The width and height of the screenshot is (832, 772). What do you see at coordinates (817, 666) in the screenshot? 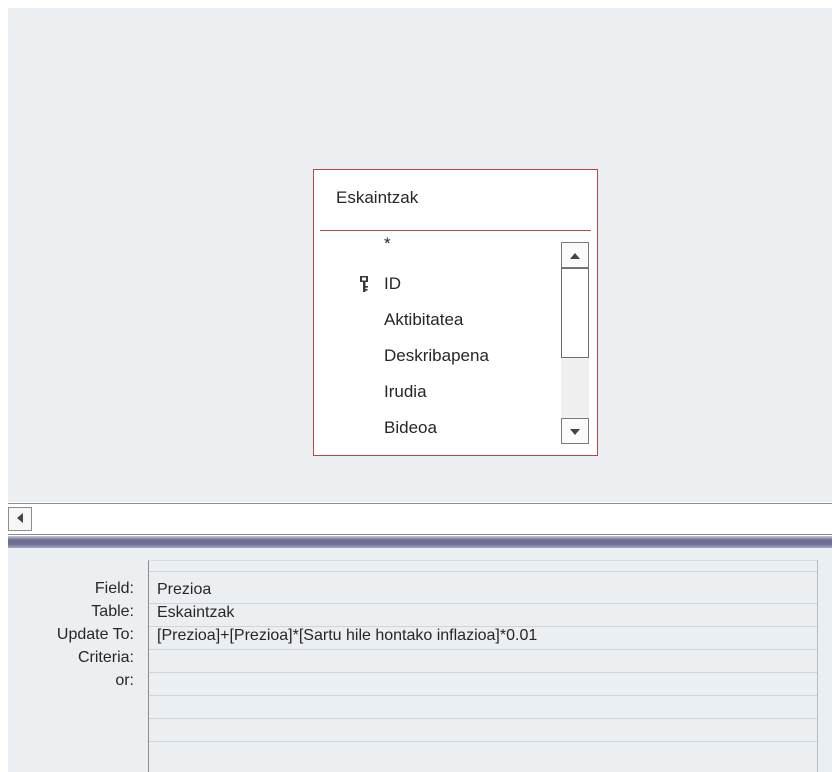
I see `grid-column-divider` at bounding box center [817, 666].